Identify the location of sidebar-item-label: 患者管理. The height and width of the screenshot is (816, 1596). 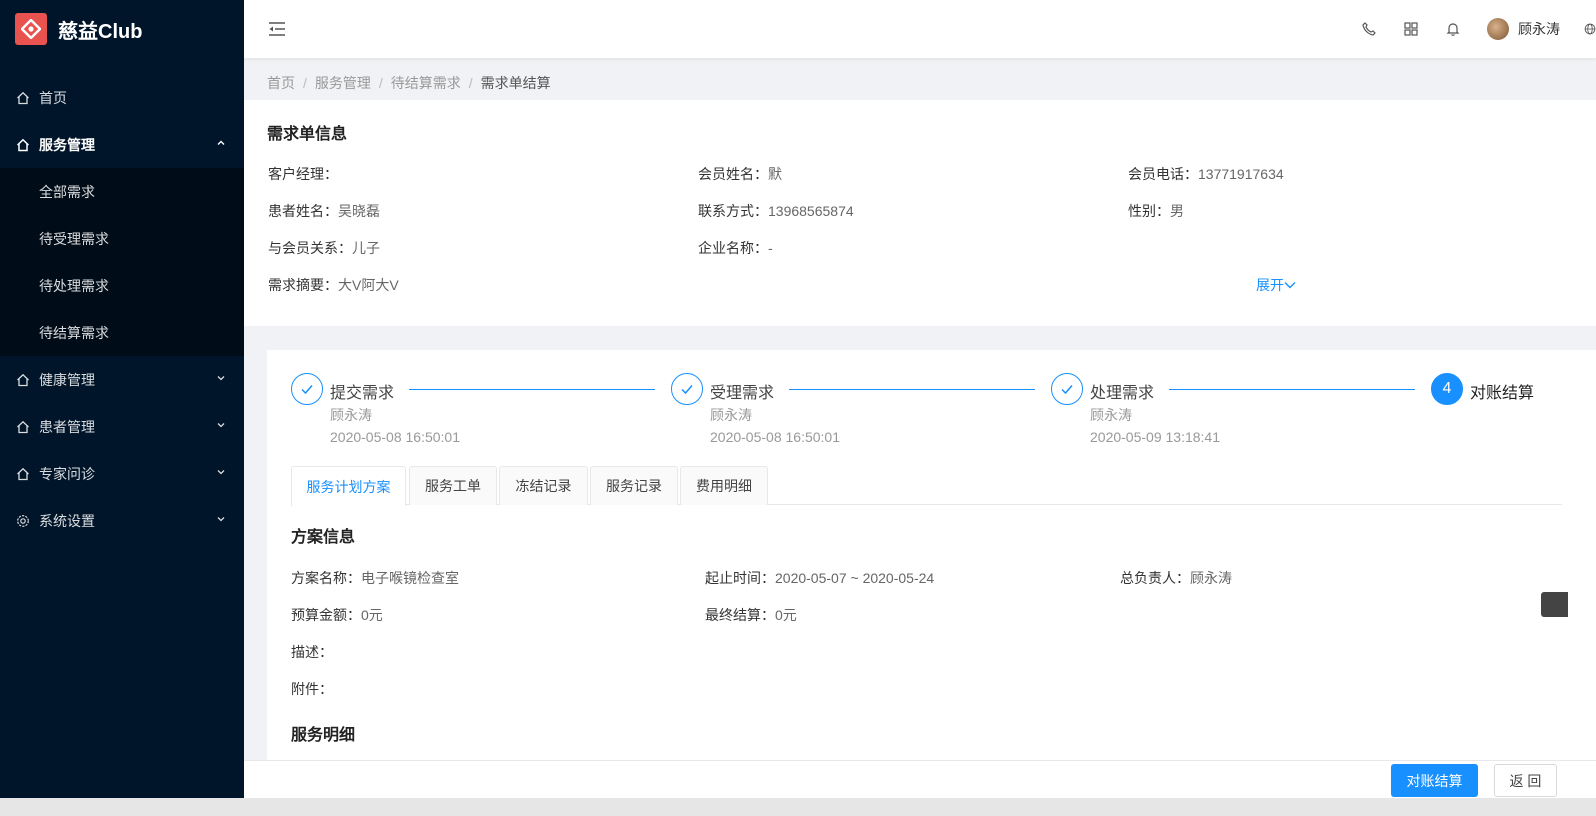
(67, 426).